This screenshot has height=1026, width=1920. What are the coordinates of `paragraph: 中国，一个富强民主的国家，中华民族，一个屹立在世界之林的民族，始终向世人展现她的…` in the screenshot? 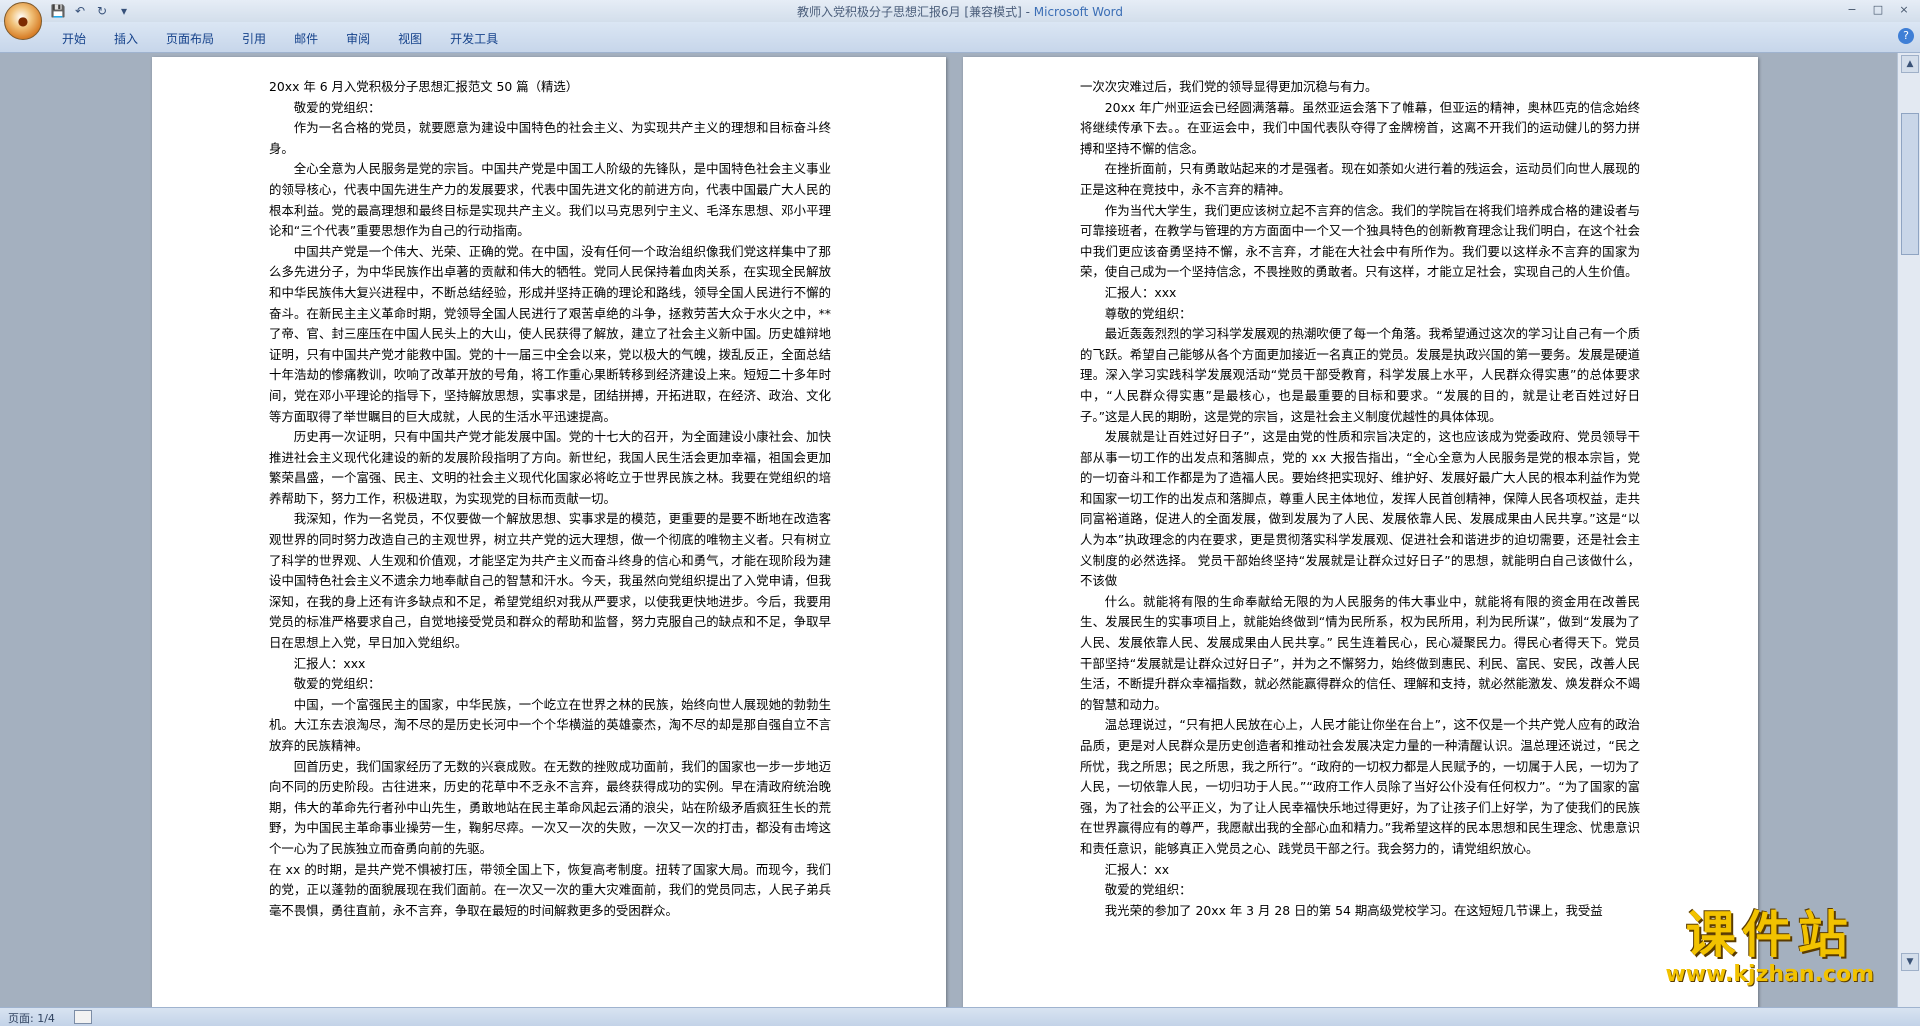 It's located at (550, 724).